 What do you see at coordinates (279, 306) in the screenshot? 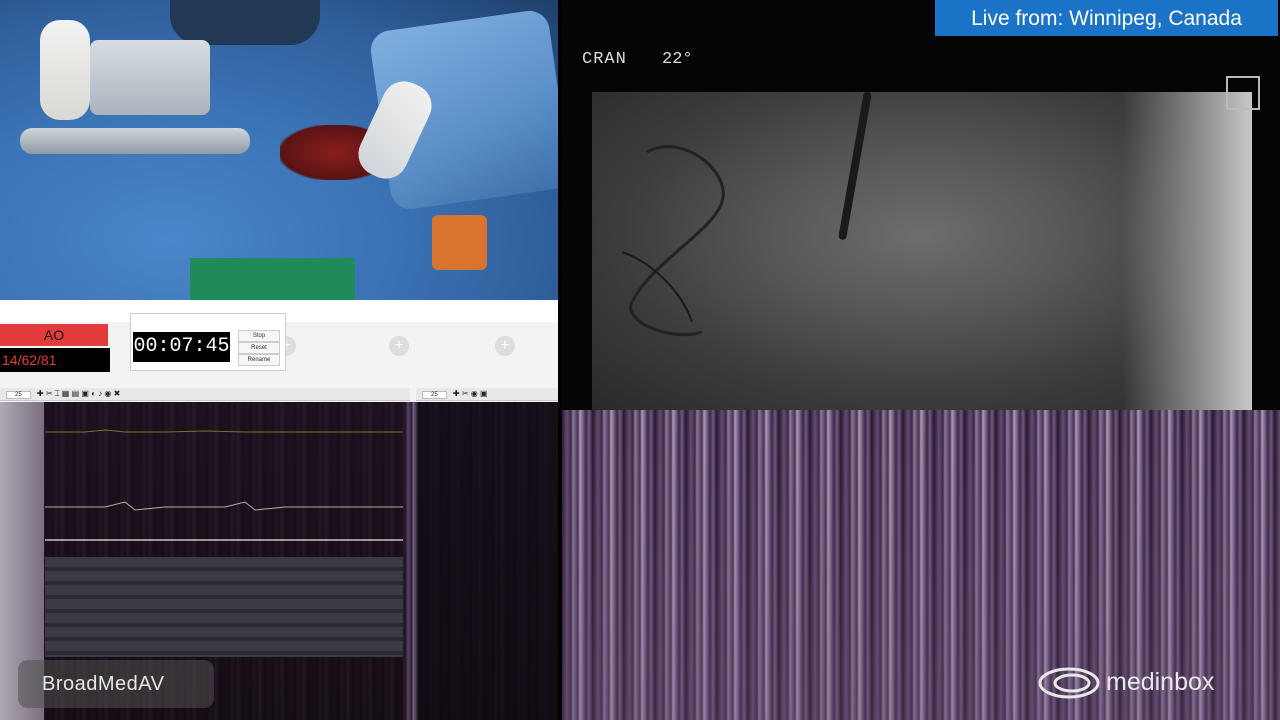
I see `app-titlebar` at bounding box center [279, 306].